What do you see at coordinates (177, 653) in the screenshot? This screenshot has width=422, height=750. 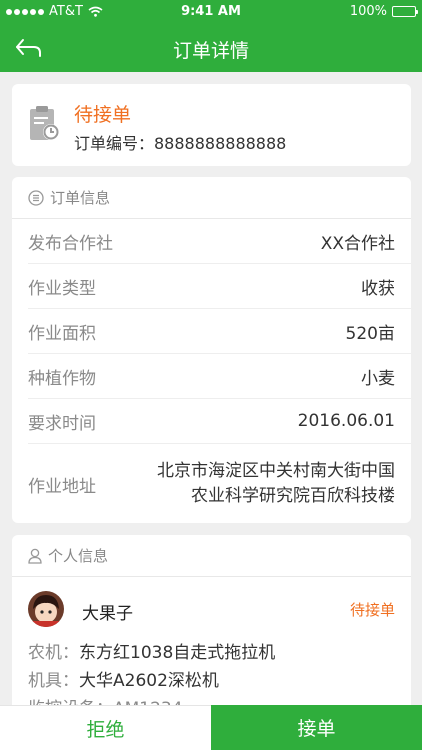 I see `machine-value: 东方红1038自走式拖拉机` at bounding box center [177, 653].